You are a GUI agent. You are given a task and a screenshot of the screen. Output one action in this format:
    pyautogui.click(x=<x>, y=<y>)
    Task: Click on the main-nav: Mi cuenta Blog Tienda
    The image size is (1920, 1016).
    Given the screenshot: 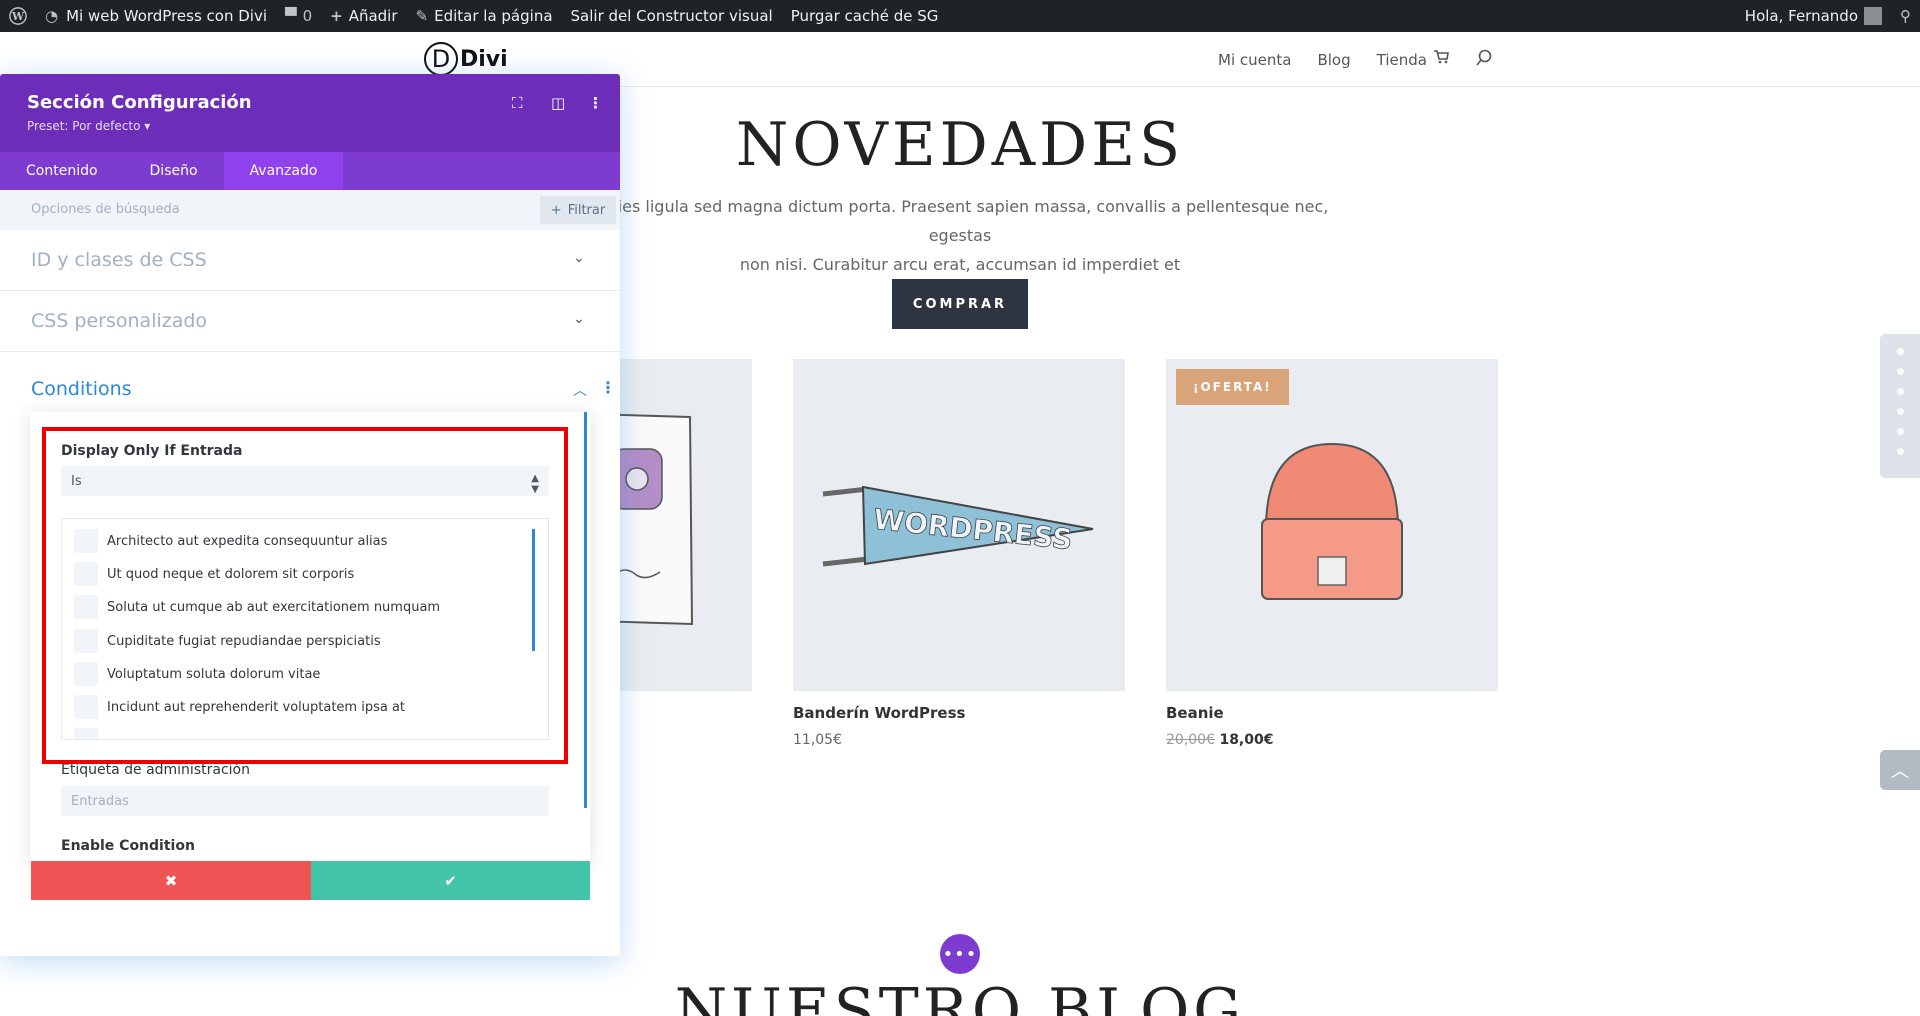 What is the action you would take?
    pyautogui.click(x=1322, y=60)
    